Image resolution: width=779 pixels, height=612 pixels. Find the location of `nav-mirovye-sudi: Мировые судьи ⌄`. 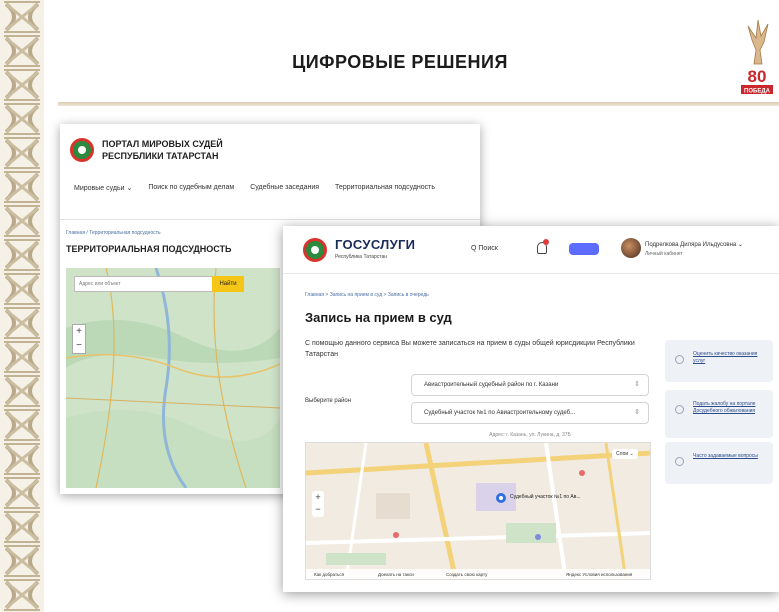

nav-mirovye-sudi: Мировые судьи ⌄ is located at coordinates (103, 188).